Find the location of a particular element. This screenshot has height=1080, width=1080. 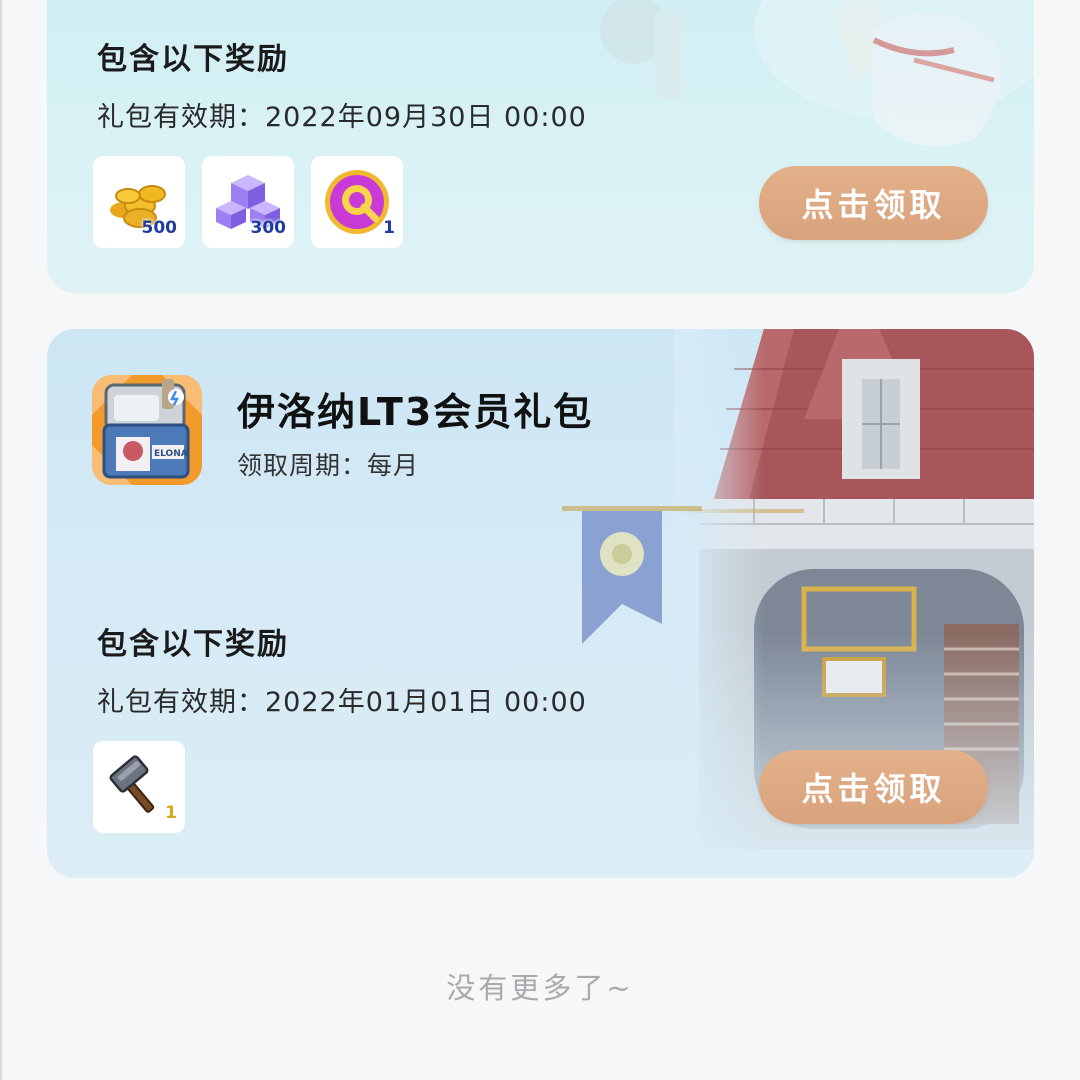

q-coin-icon is located at coordinates (357, 202).